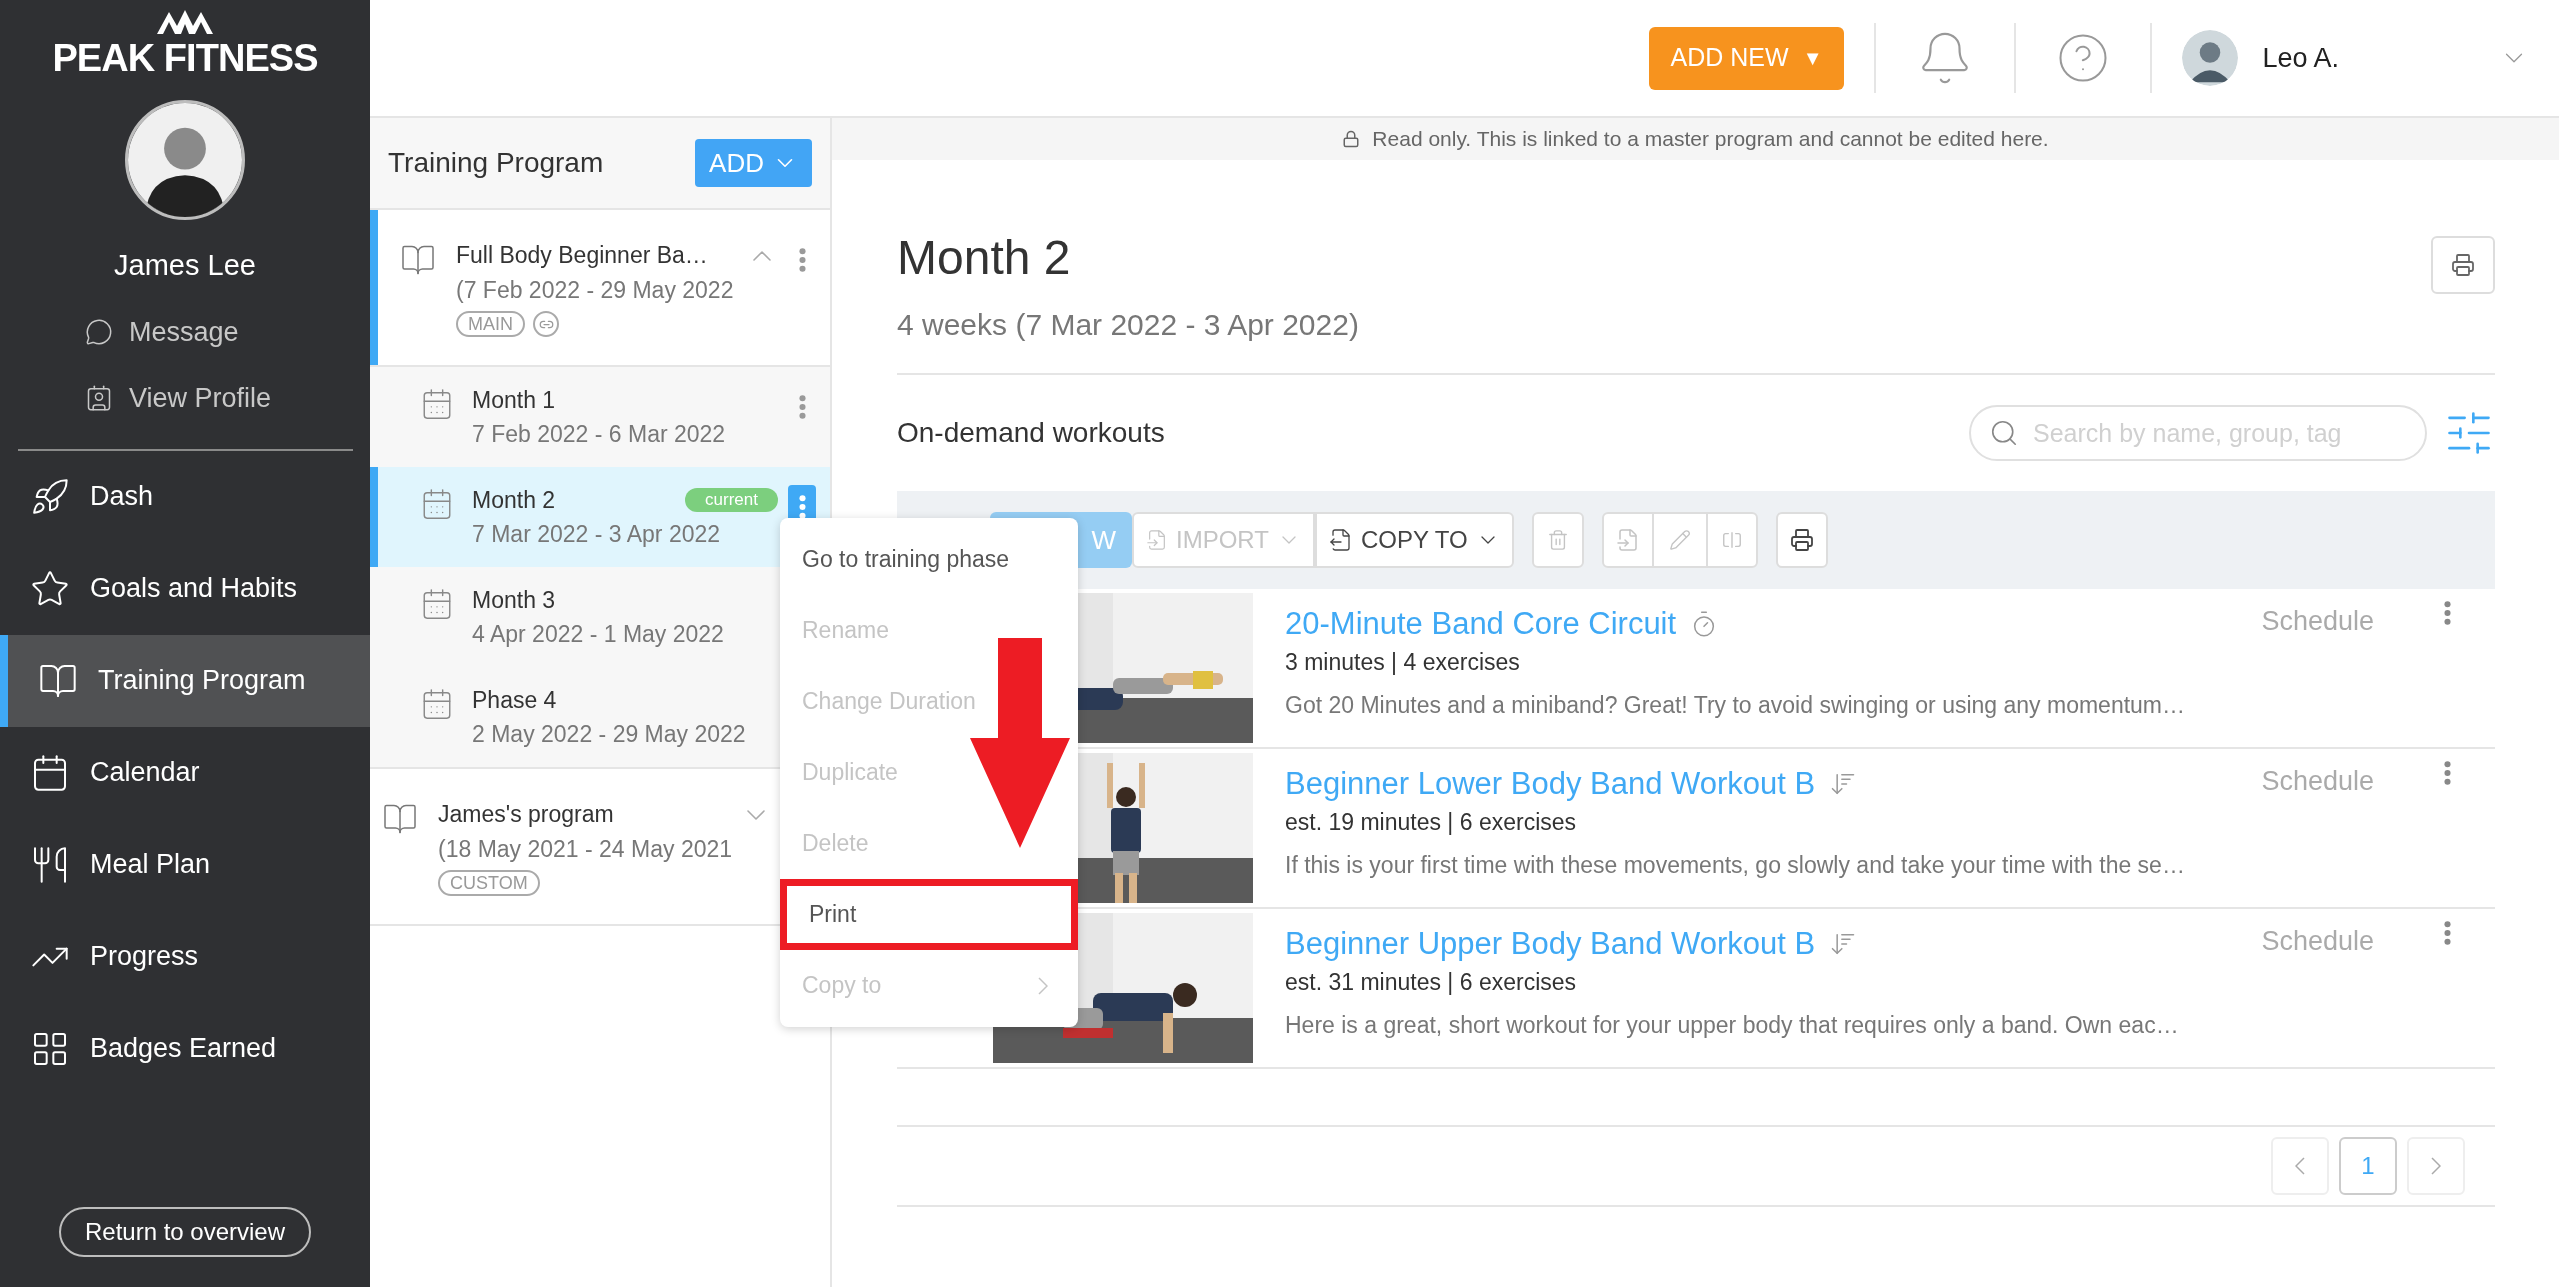  Describe the element at coordinates (599, 434) in the screenshot. I see `phase-dates: 7 Feb 2022 - 6 Mar 2022` at that location.